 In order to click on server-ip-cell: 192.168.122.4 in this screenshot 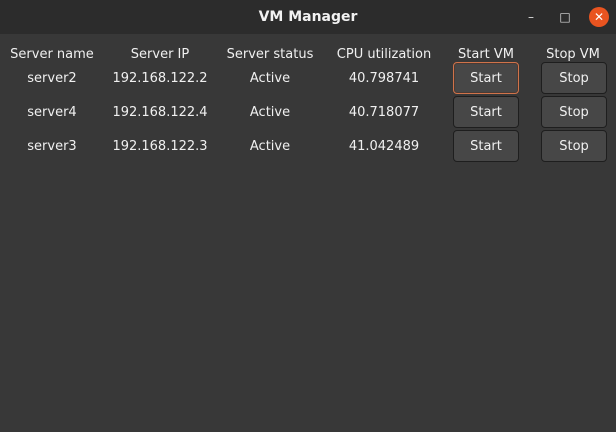, I will do `click(160, 112)`.